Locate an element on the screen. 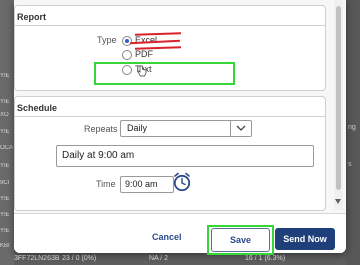  background-row-code: 9CI is located at coordinates (5, 183).